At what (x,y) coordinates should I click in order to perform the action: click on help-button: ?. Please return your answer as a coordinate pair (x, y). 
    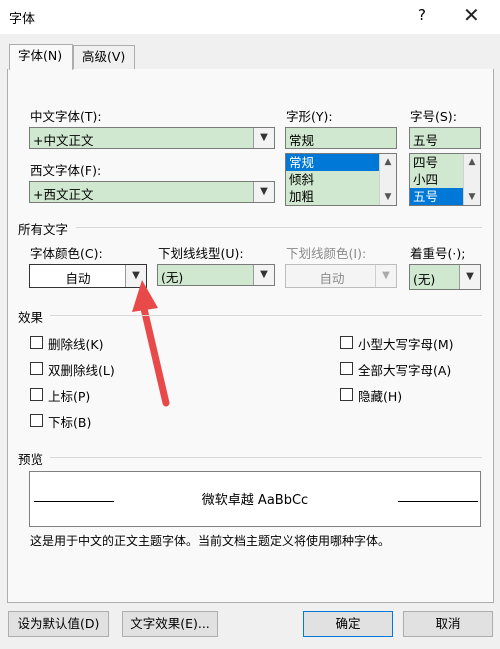
    Looking at the image, I should click on (422, 15).